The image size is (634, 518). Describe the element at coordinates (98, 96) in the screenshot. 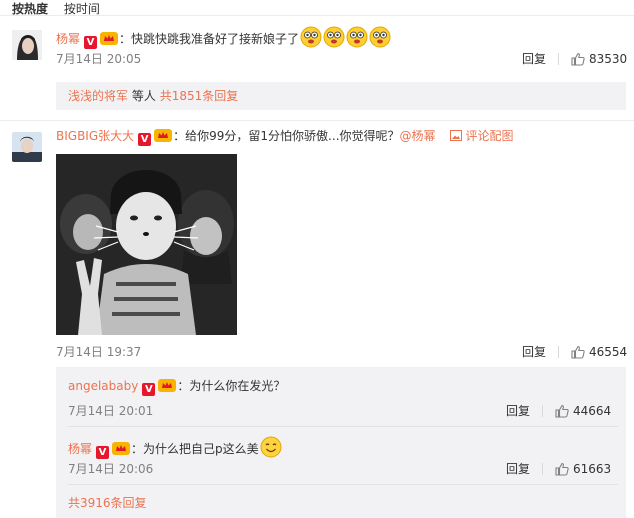

I see `reply-summary-user: 浅浅的将军` at that location.